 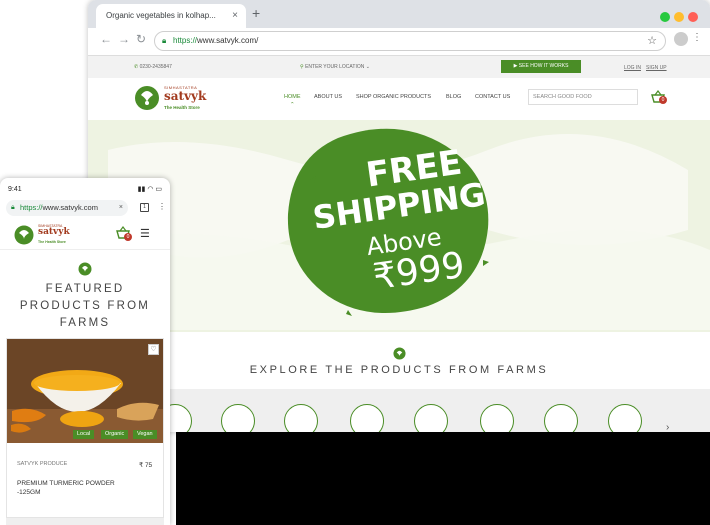 I want to click on url-text: www.satvyk.com, so click(x=70, y=207).